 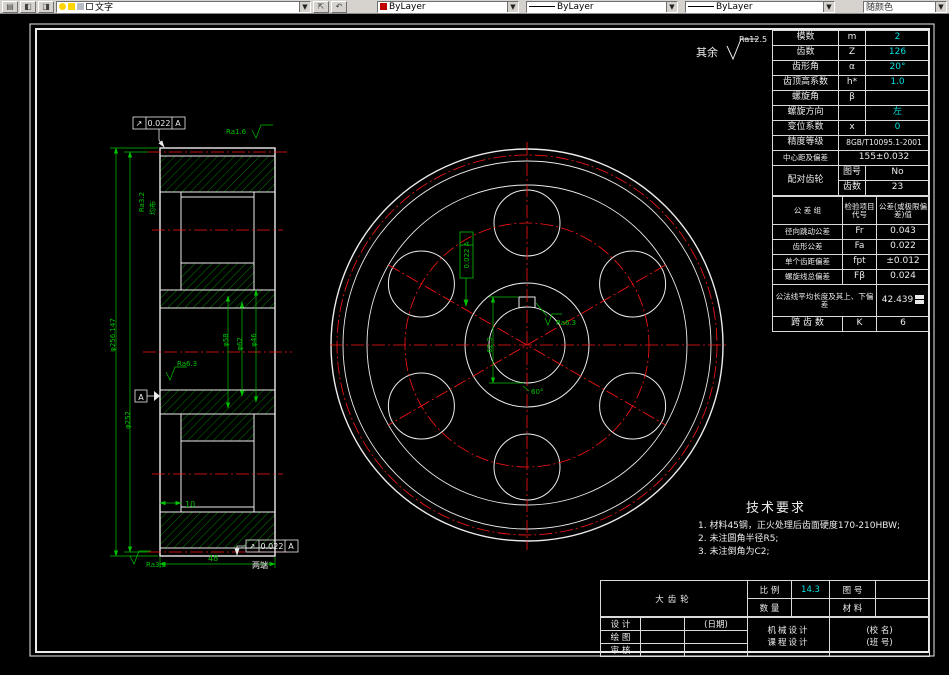 I want to click on course-name: 机械设计 课程设计, so click(x=788, y=637).